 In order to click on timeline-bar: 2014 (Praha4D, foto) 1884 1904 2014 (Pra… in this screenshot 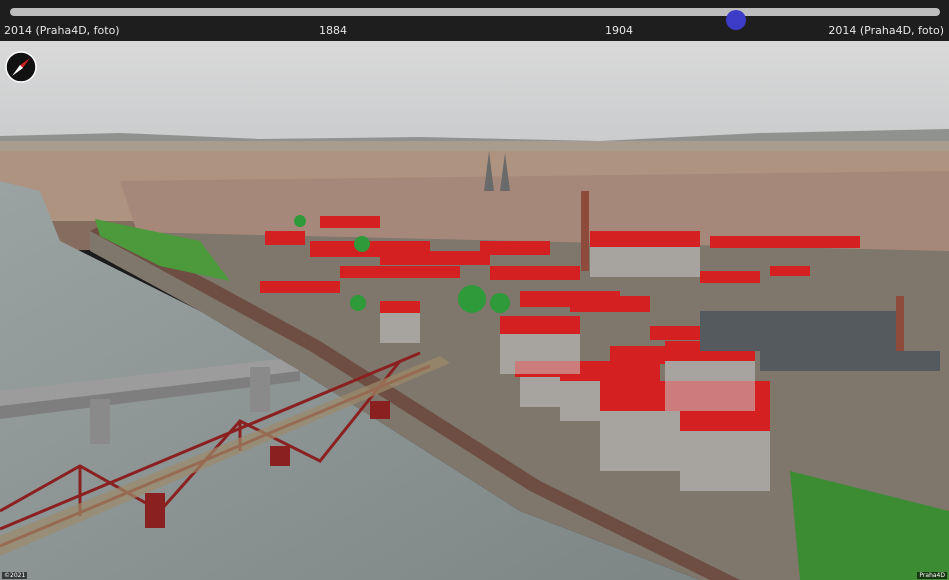, I will do `click(474, 20)`.